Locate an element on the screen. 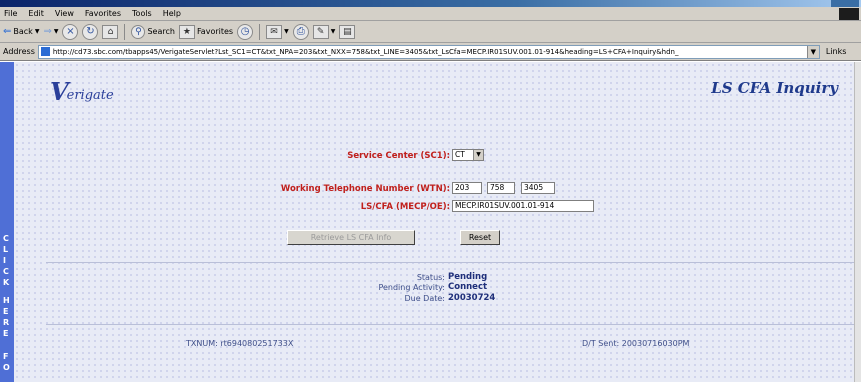 This screenshot has height=382, width=861. print-icon: ⎙ is located at coordinates (300, 31).